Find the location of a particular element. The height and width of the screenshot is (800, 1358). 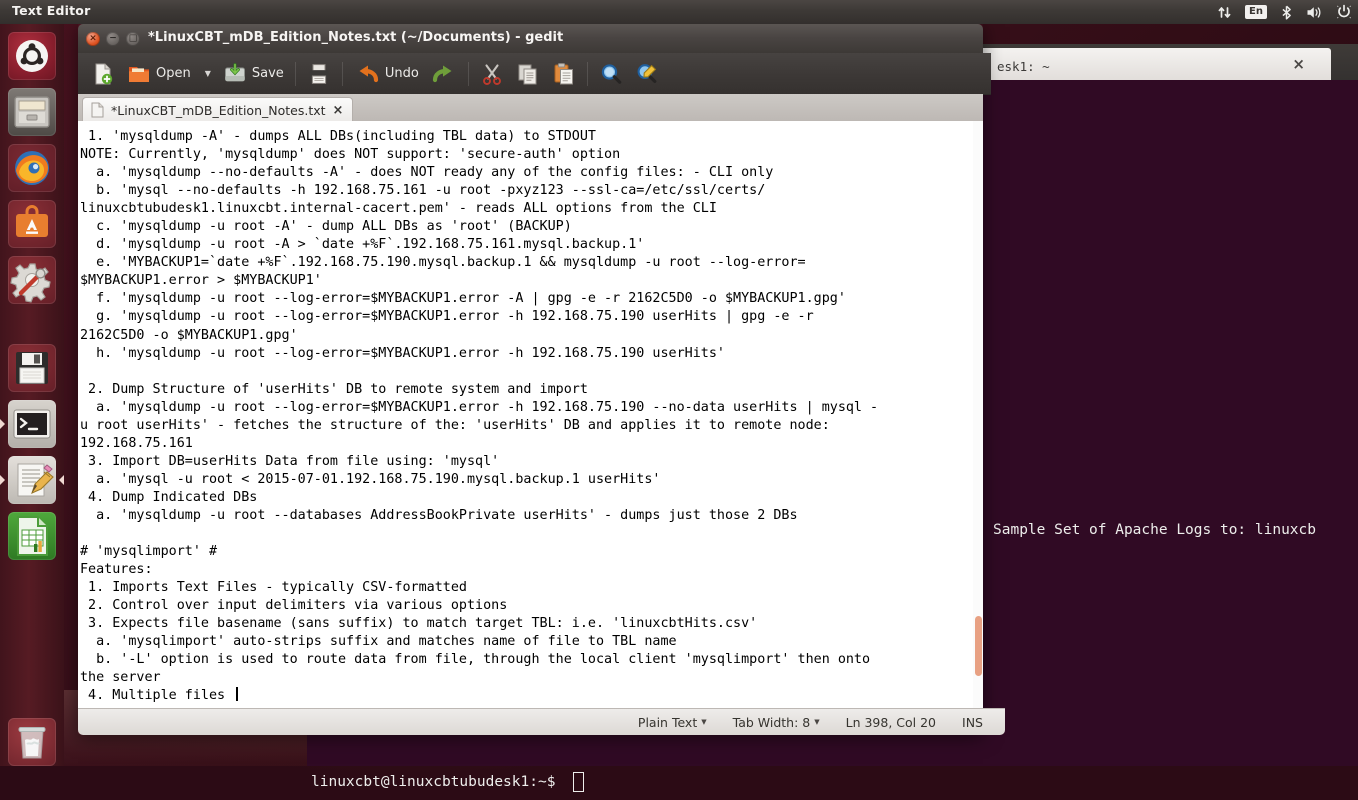

editor-scrollbar-track is located at coordinates (978, 414).